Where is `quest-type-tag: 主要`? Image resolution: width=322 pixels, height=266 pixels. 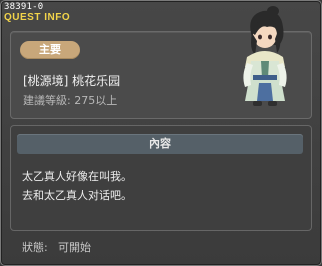 quest-type-tag: 主要 is located at coordinates (50, 50).